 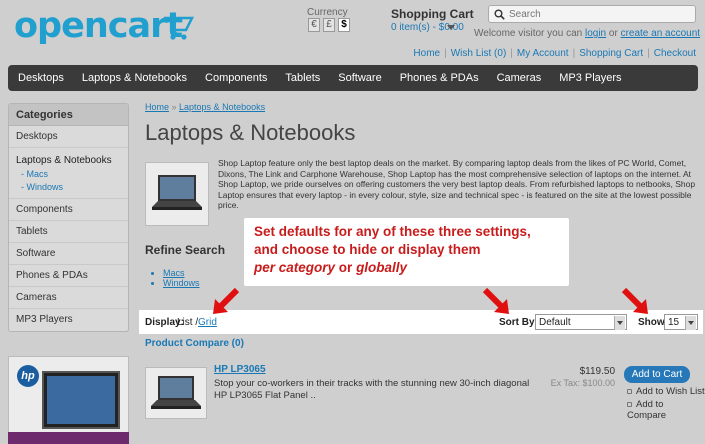 What do you see at coordinates (590, 78) in the screenshot?
I see `menu-item-mp3: MP3 Players` at bounding box center [590, 78].